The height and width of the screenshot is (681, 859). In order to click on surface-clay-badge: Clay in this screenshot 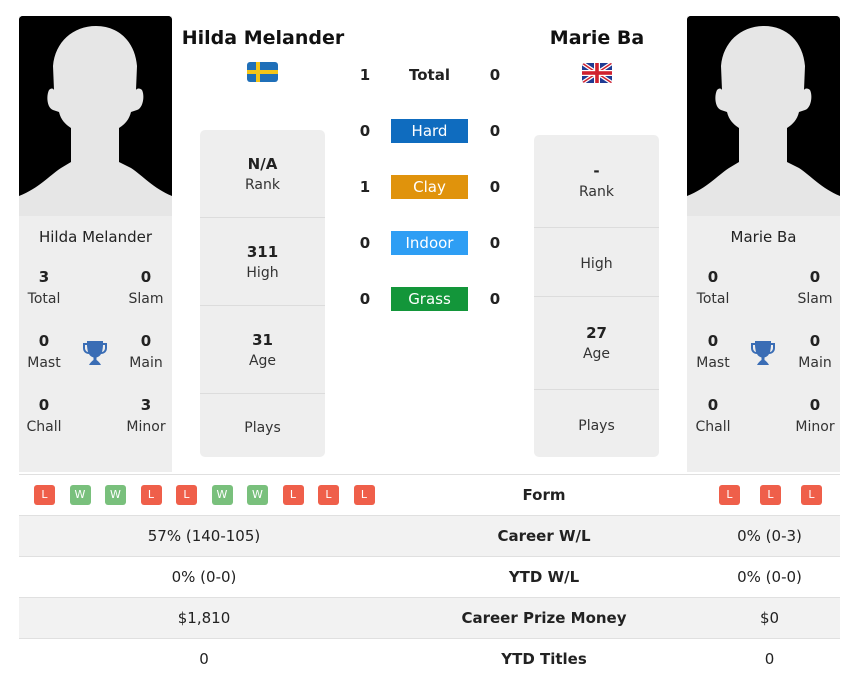, I will do `click(429, 187)`.